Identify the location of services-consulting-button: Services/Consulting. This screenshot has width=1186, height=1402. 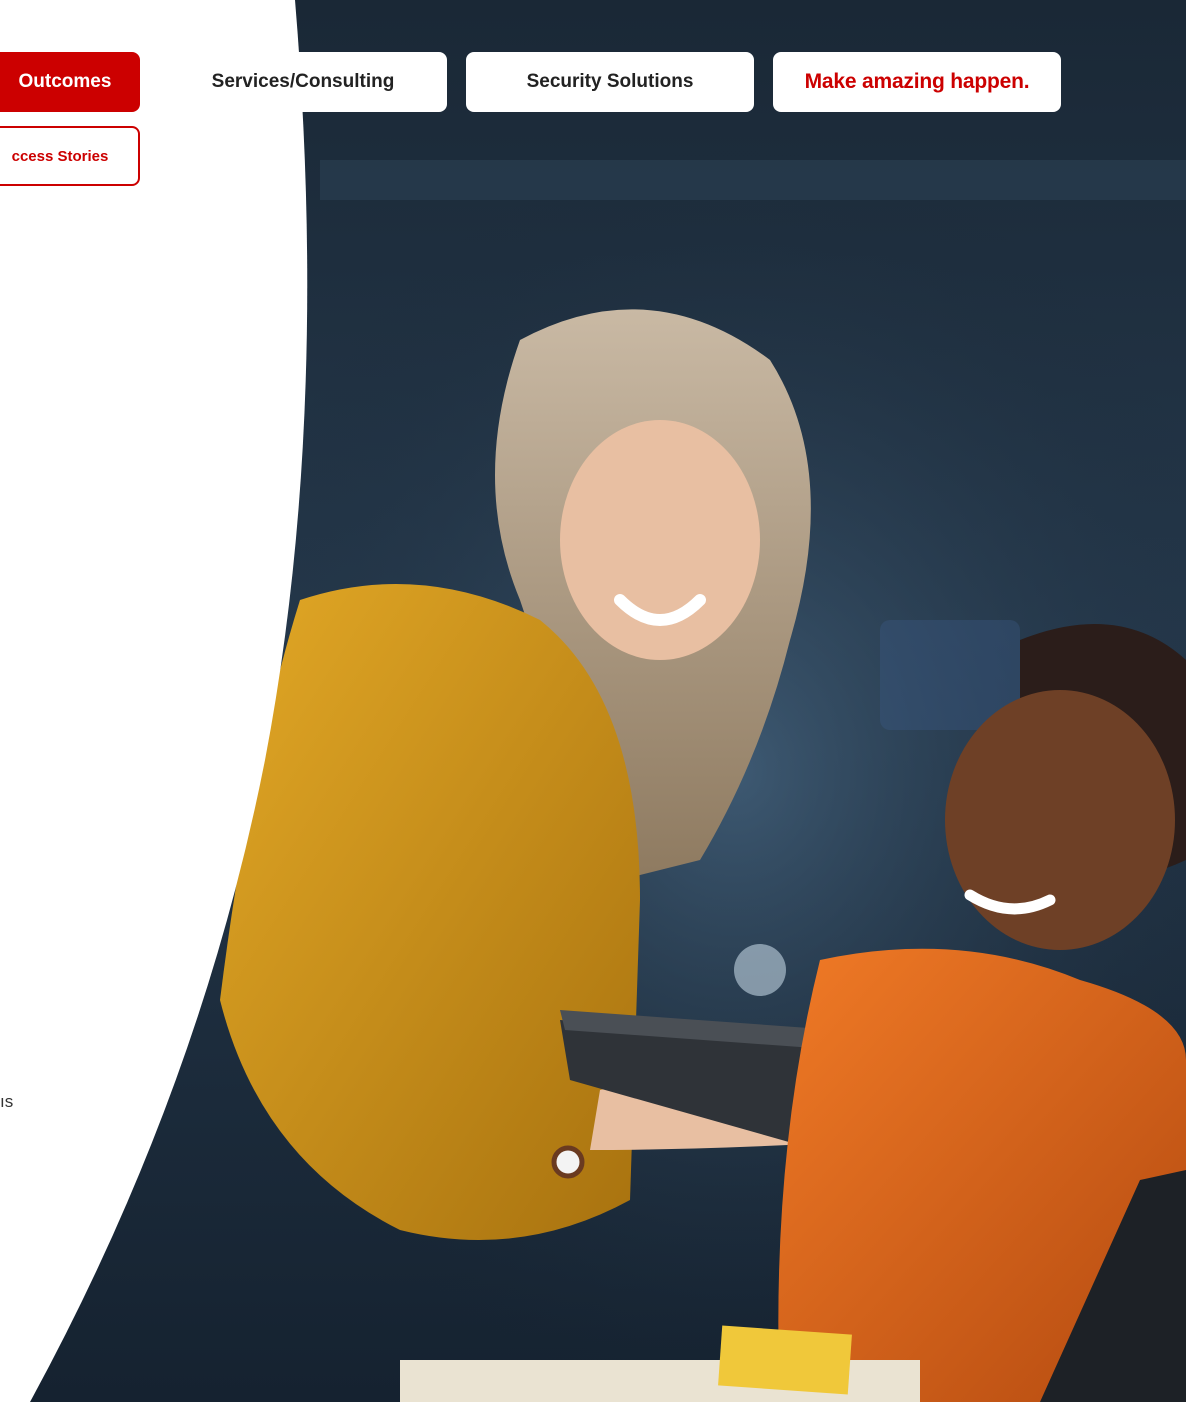
(303, 82).